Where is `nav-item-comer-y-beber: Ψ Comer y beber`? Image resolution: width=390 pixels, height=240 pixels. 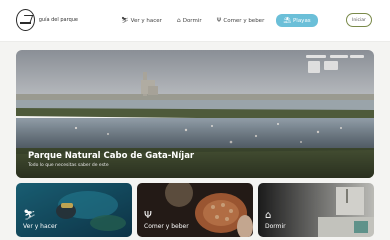
nav-item-comer-y-beber: Ψ Comer y beber is located at coordinates (241, 20).